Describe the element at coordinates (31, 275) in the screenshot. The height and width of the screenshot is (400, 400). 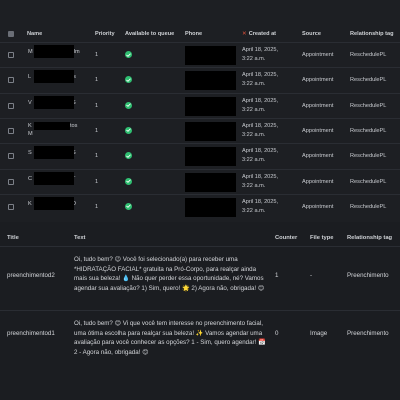
I see `template-title: preenchimentod2` at that location.